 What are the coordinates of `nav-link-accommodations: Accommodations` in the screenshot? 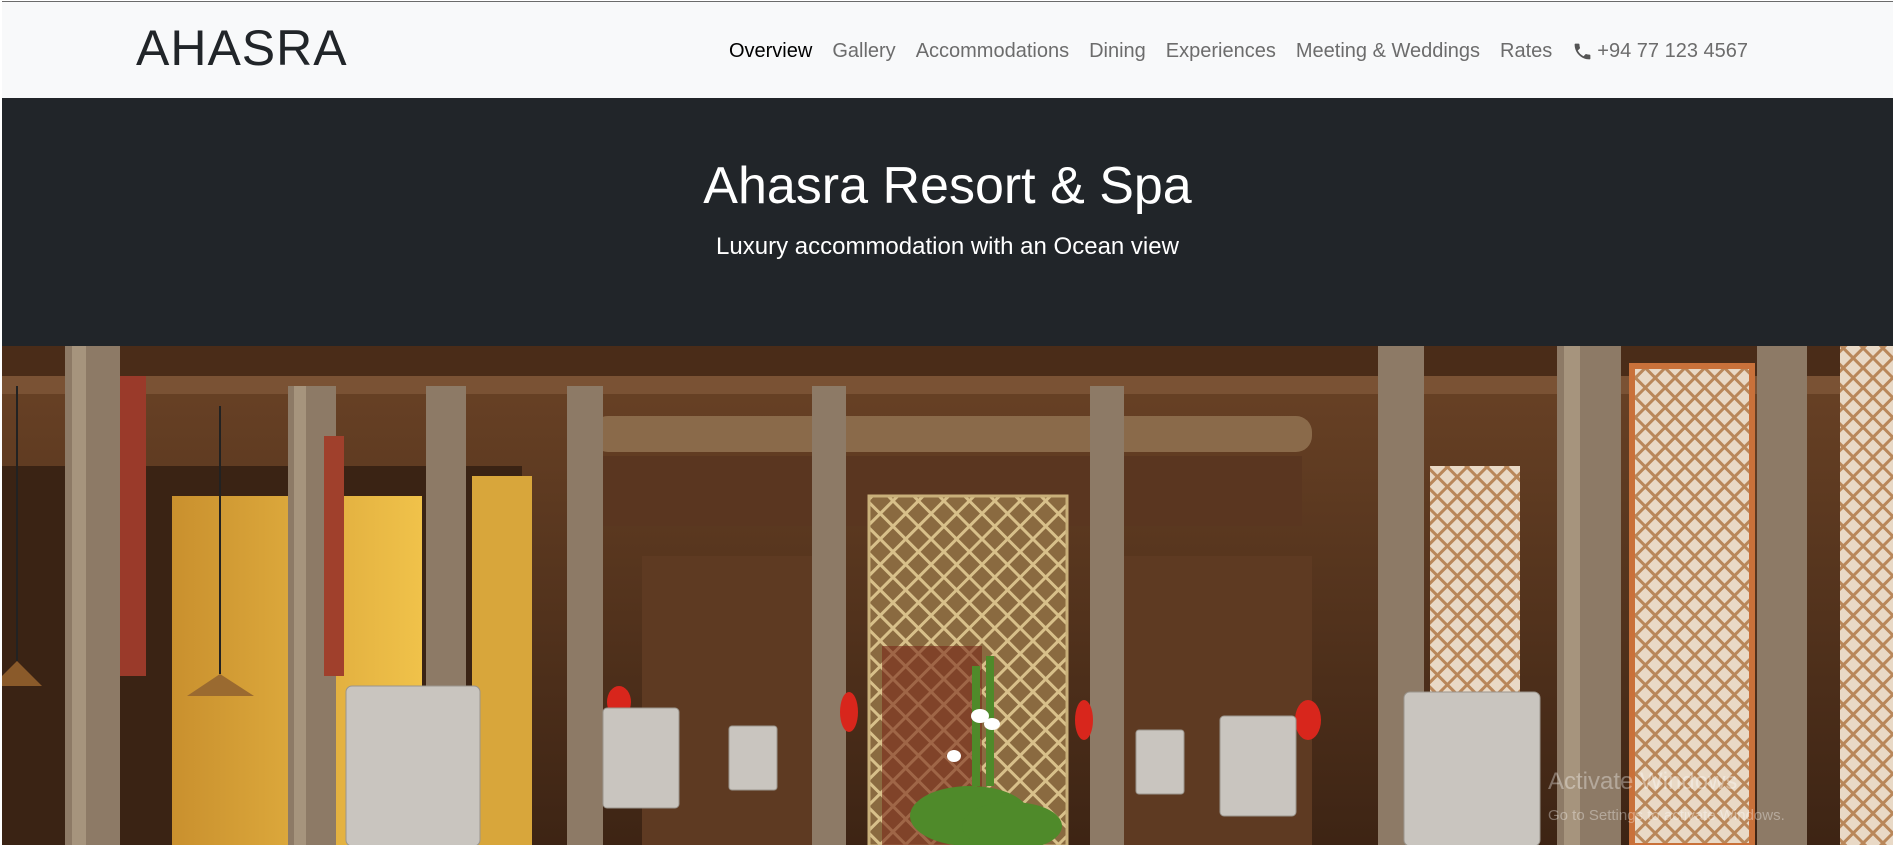 It's located at (992, 51).